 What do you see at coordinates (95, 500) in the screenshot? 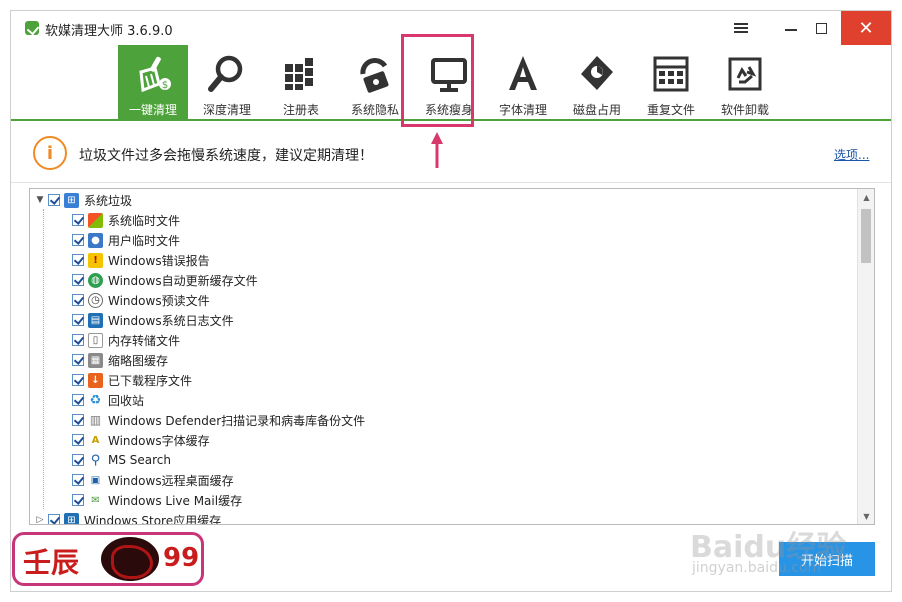
I see `mail-icon: ✉` at bounding box center [95, 500].